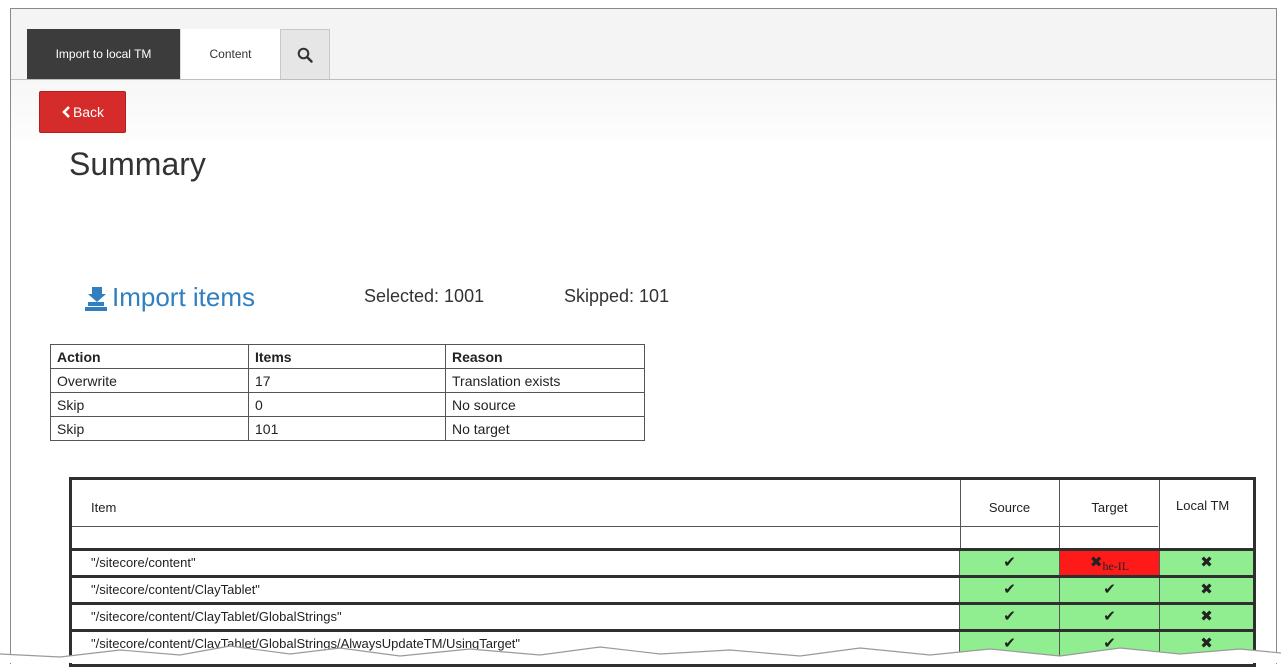 This screenshot has width=1281, height=667. What do you see at coordinates (88, 112) in the screenshot?
I see `back-label: Back` at bounding box center [88, 112].